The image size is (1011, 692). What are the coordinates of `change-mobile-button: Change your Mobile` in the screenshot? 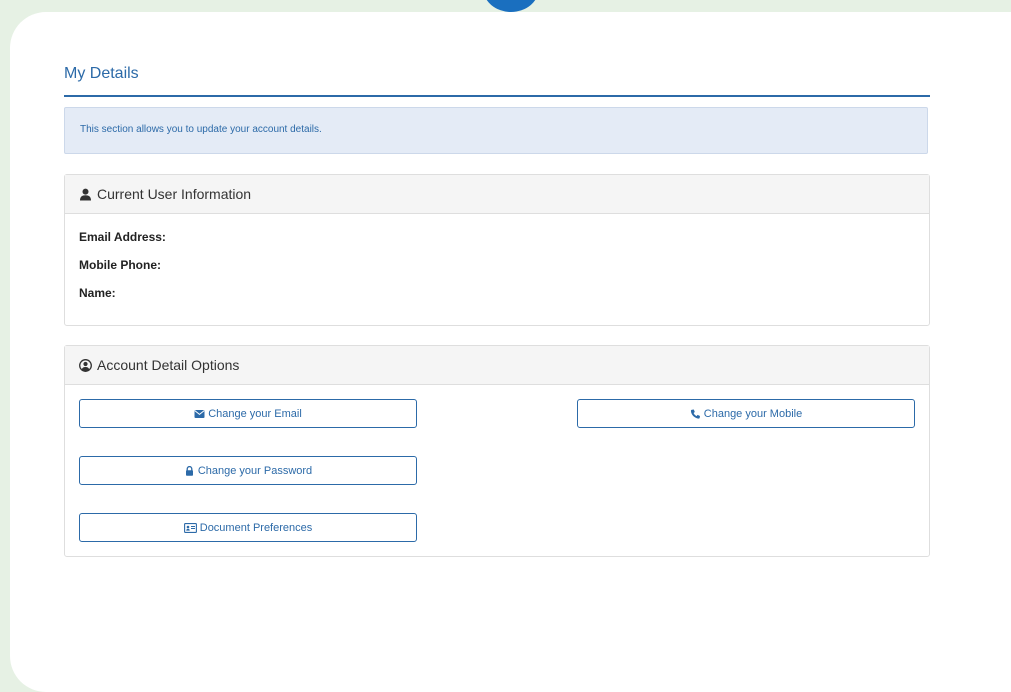 It's located at (746, 413).